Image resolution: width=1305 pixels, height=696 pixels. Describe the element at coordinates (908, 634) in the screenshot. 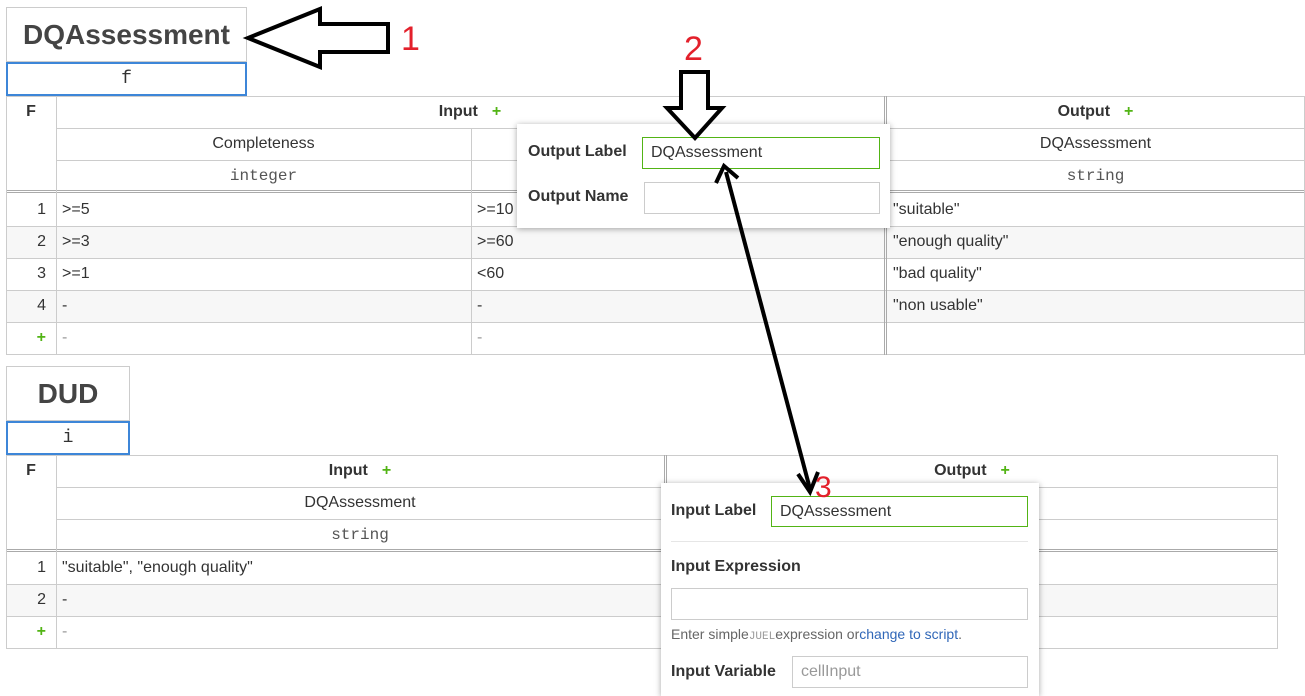

I see `change-to-script-link: change to script` at that location.